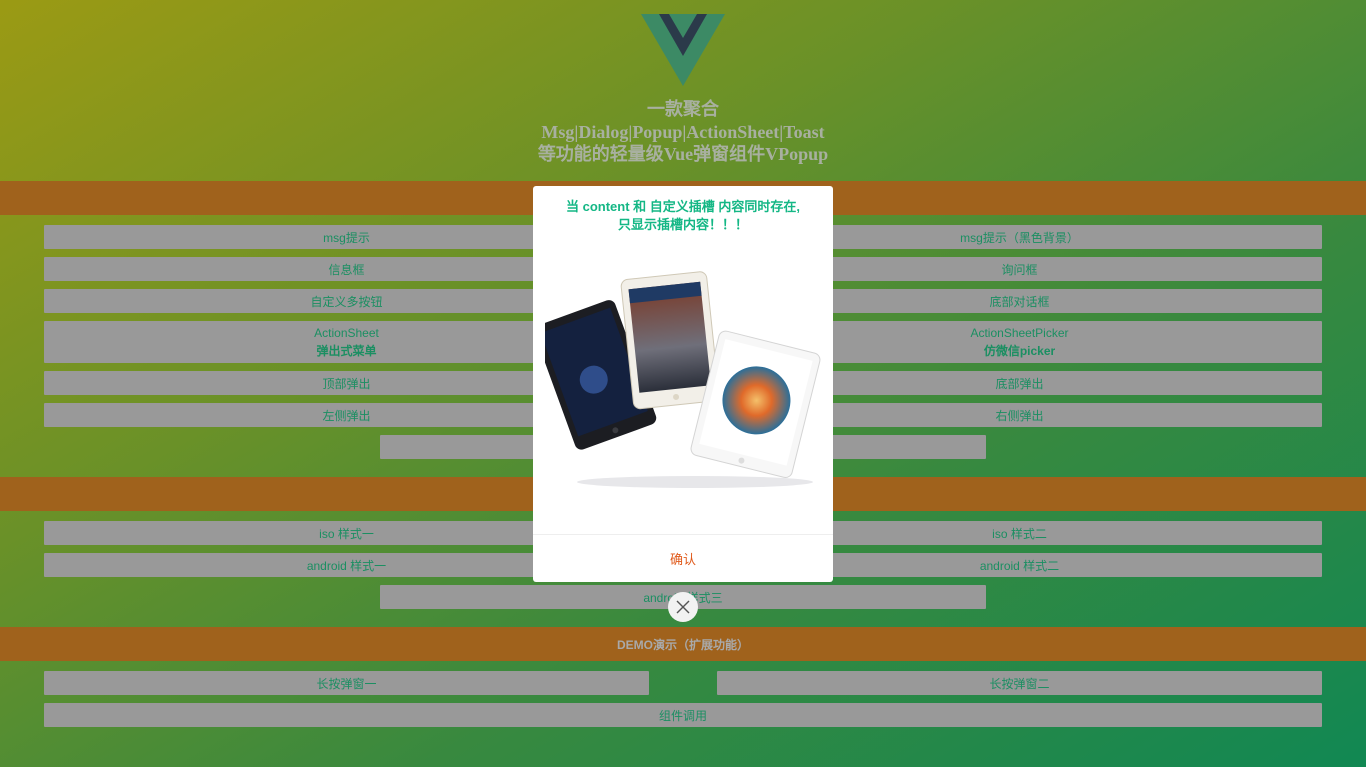 The width and height of the screenshot is (1366, 767). I want to click on confirm-label: 确认, so click(682, 559).